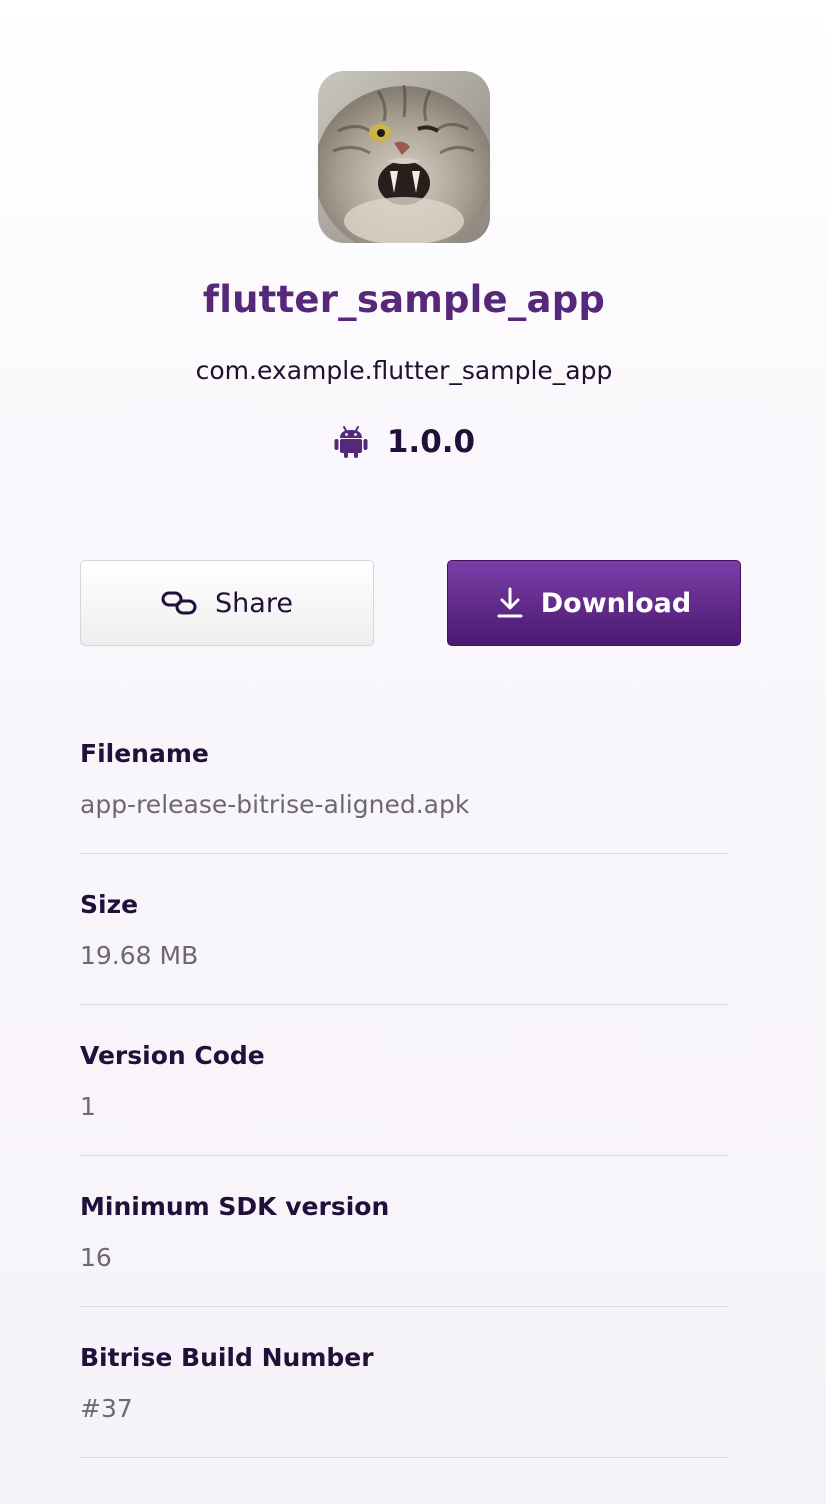 The image size is (826, 1504). I want to click on android-icon, so click(351, 442).